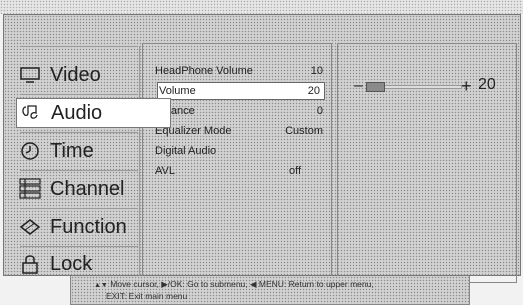  I want to click on menu-item-channel: Channel, so click(81, 189).